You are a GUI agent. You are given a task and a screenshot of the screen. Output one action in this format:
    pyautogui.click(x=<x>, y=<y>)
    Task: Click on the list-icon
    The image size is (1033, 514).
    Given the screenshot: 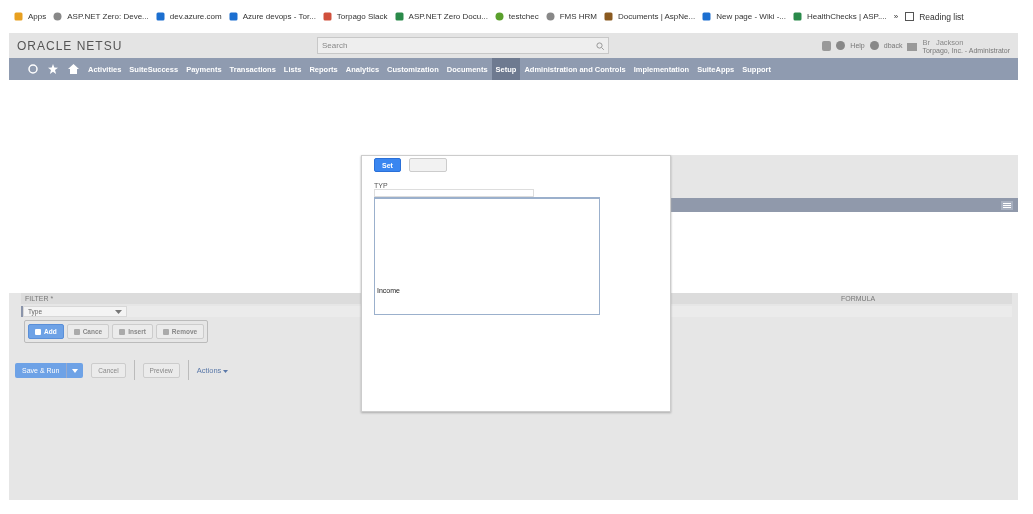 What is the action you would take?
    pyautogui.click(x=910, y=16)
    